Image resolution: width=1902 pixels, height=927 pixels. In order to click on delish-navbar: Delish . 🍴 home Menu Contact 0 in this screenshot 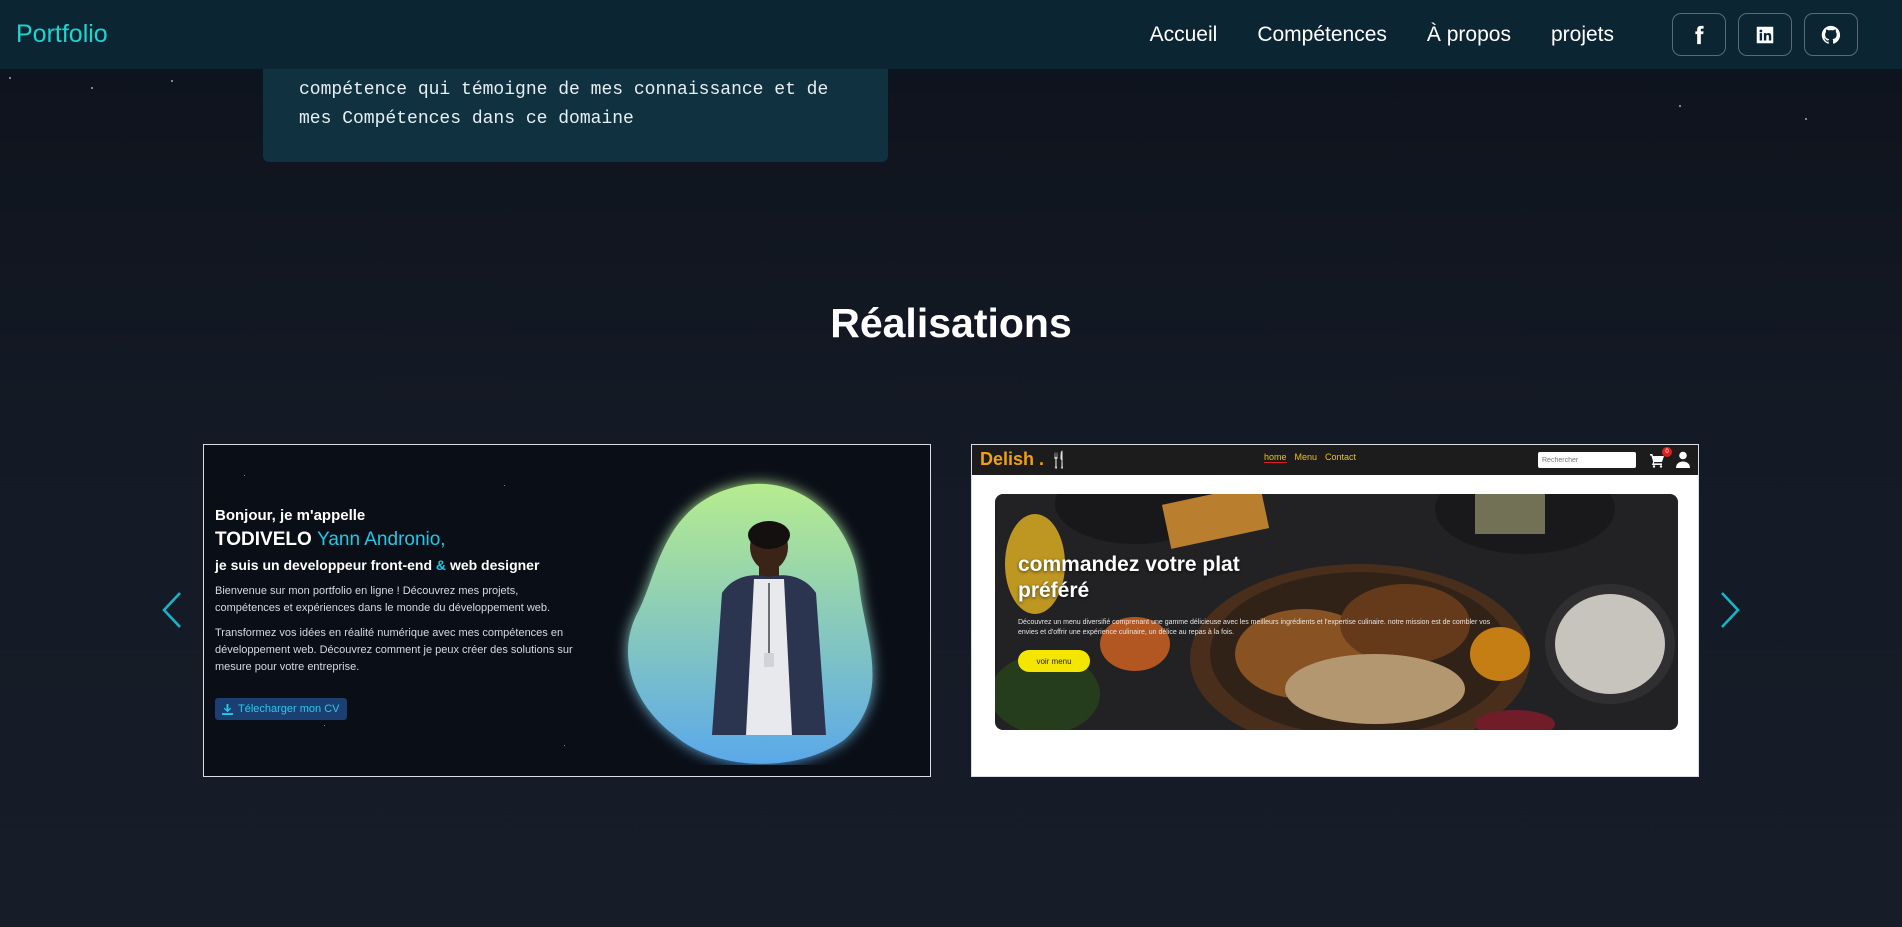, I will do `click(1335, 460)`.